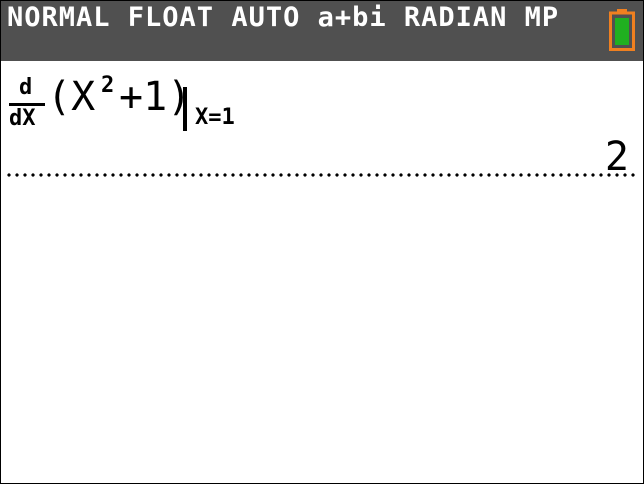  What do you see at coordinates (22, 118) in the screenshot?
I see `derivative-denominator: dX` at bounding box center [22, 118].